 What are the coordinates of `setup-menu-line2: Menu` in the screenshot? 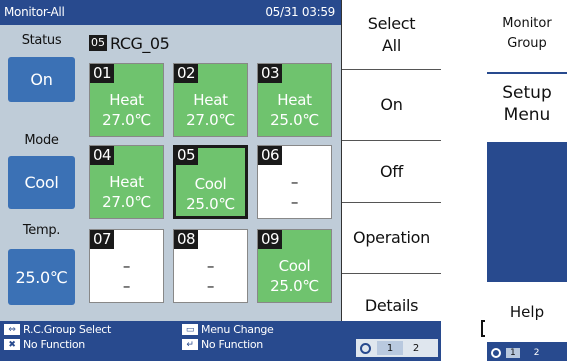 It's located at (527, 115).